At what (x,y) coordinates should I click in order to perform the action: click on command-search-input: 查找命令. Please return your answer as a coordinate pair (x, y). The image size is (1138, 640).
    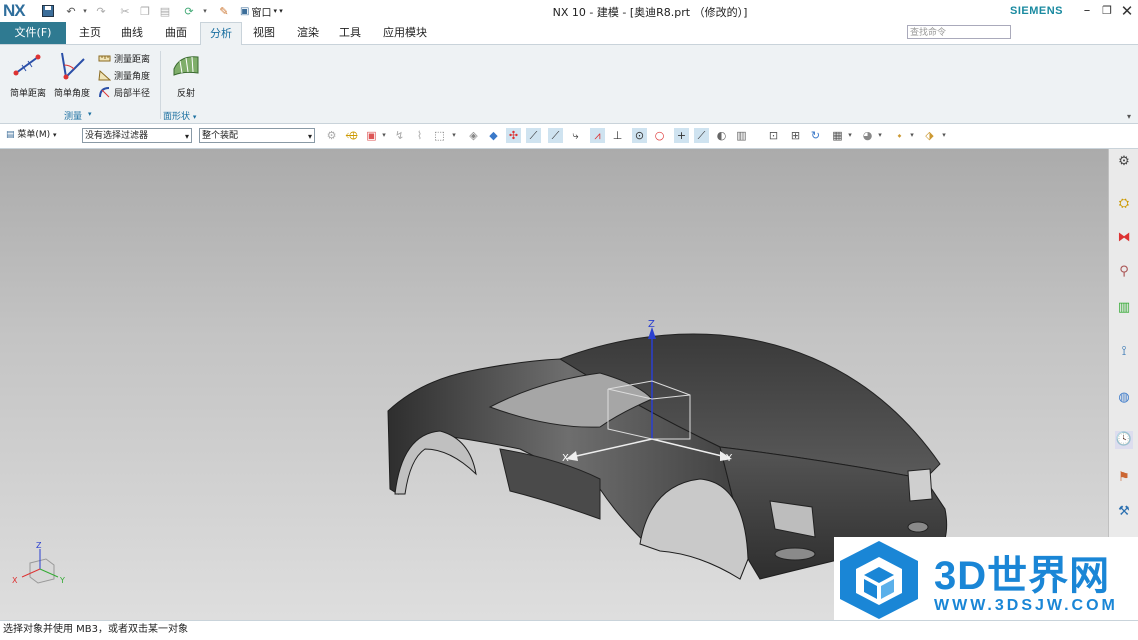
    Looking at the image, I should click on (959, 32).